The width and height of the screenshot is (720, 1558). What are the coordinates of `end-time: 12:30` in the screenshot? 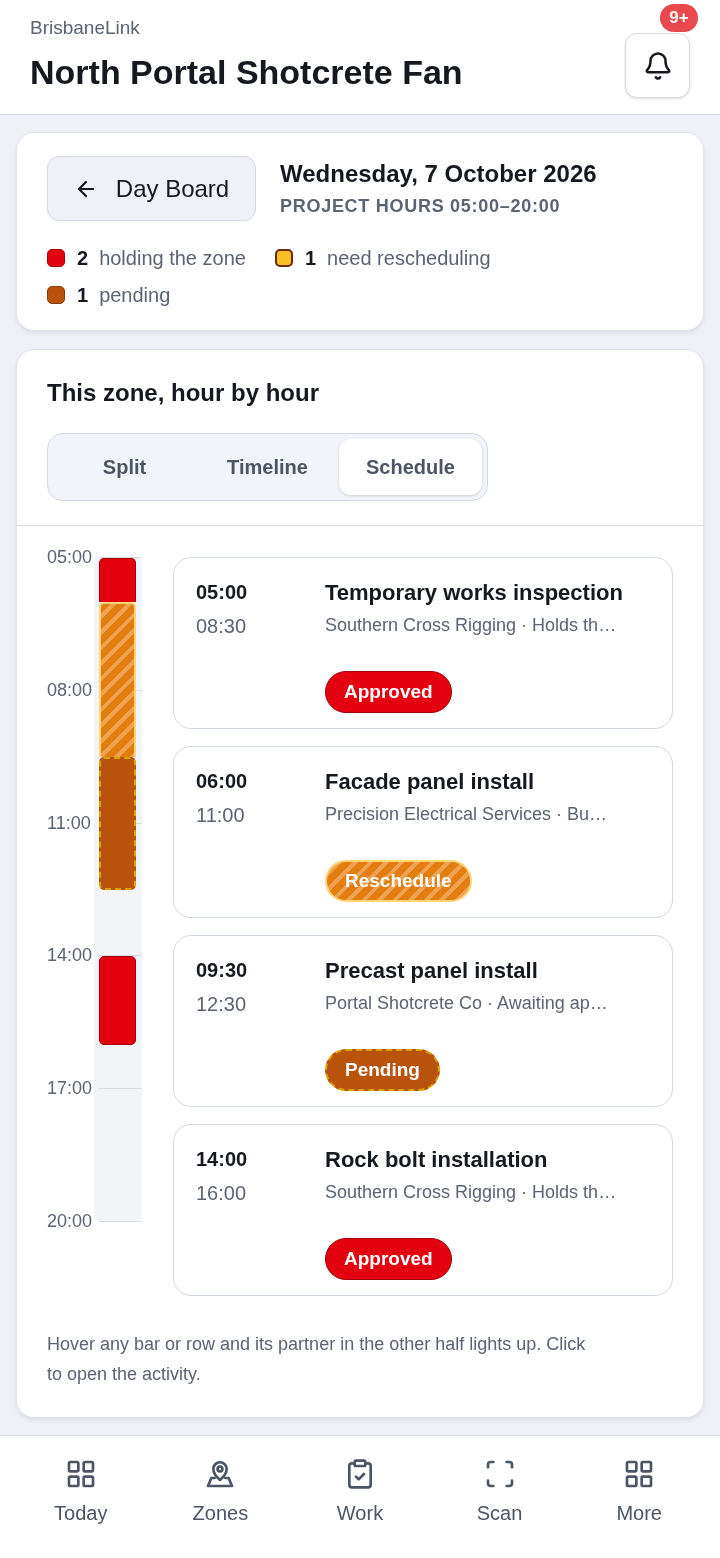 It's located at (221, 1004).